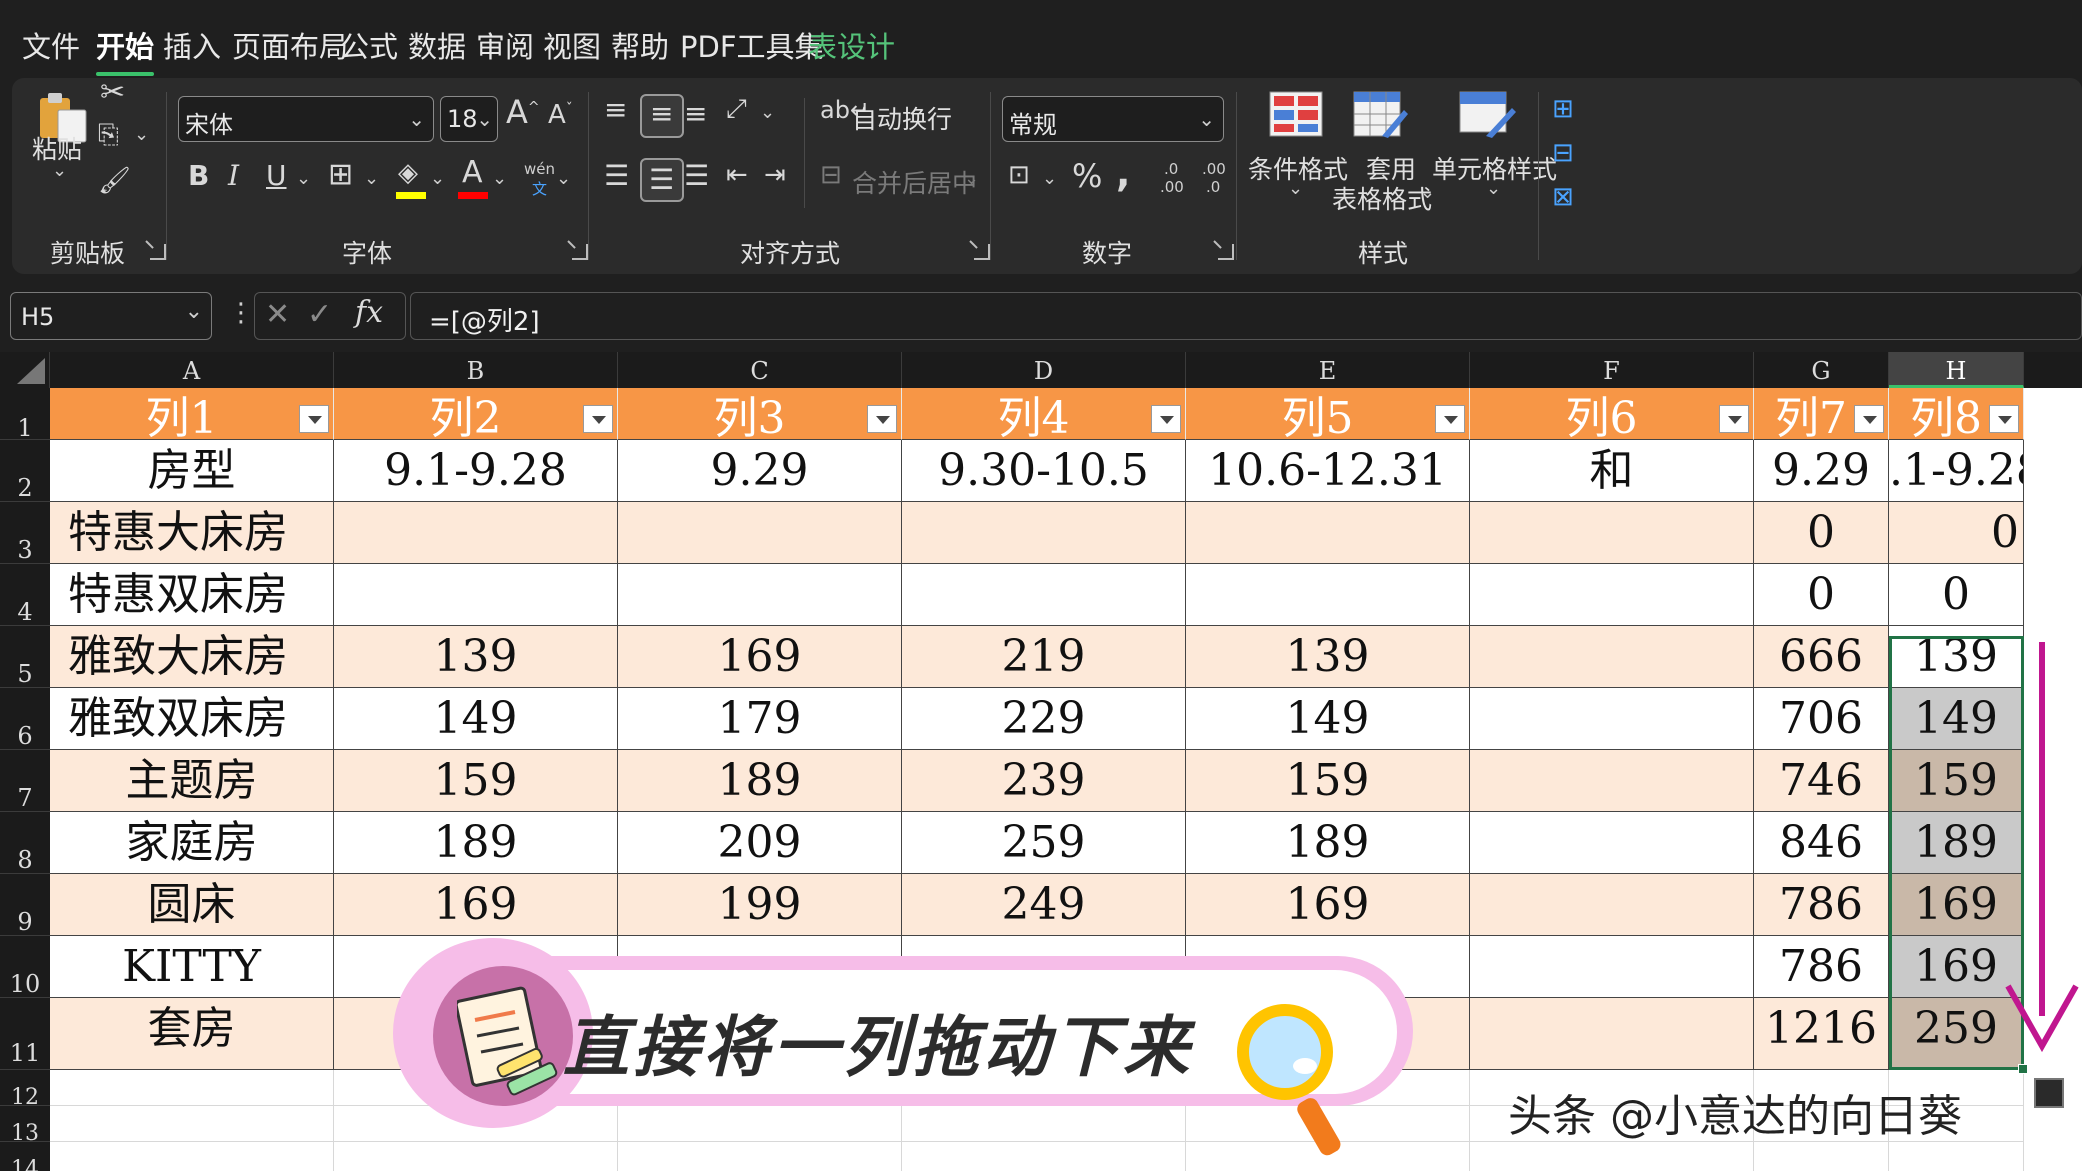 The height and width of the screenshot is (1171, 2082). What do you see at coordinates (62, 160) in the screenshot?
I see `paste-button: 粘贴 ⌄` at bounding box center [62, 160].